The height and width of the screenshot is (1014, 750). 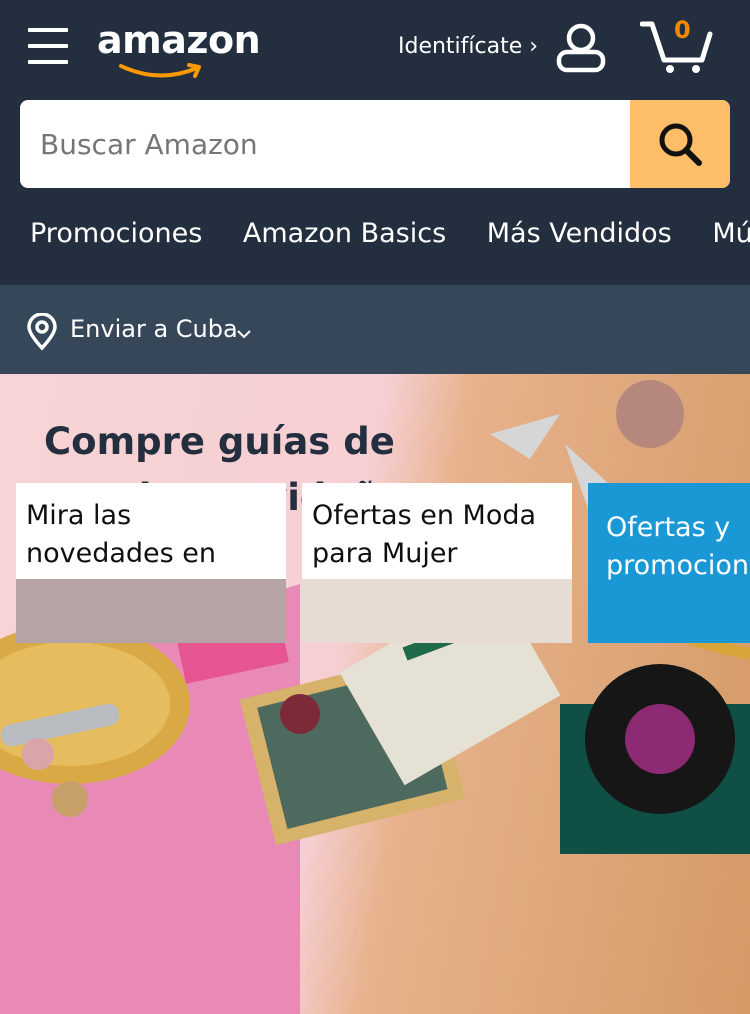 I want to click on nav-item-mas-vendidos: Más Vendidos, so click(x=579, y=233).